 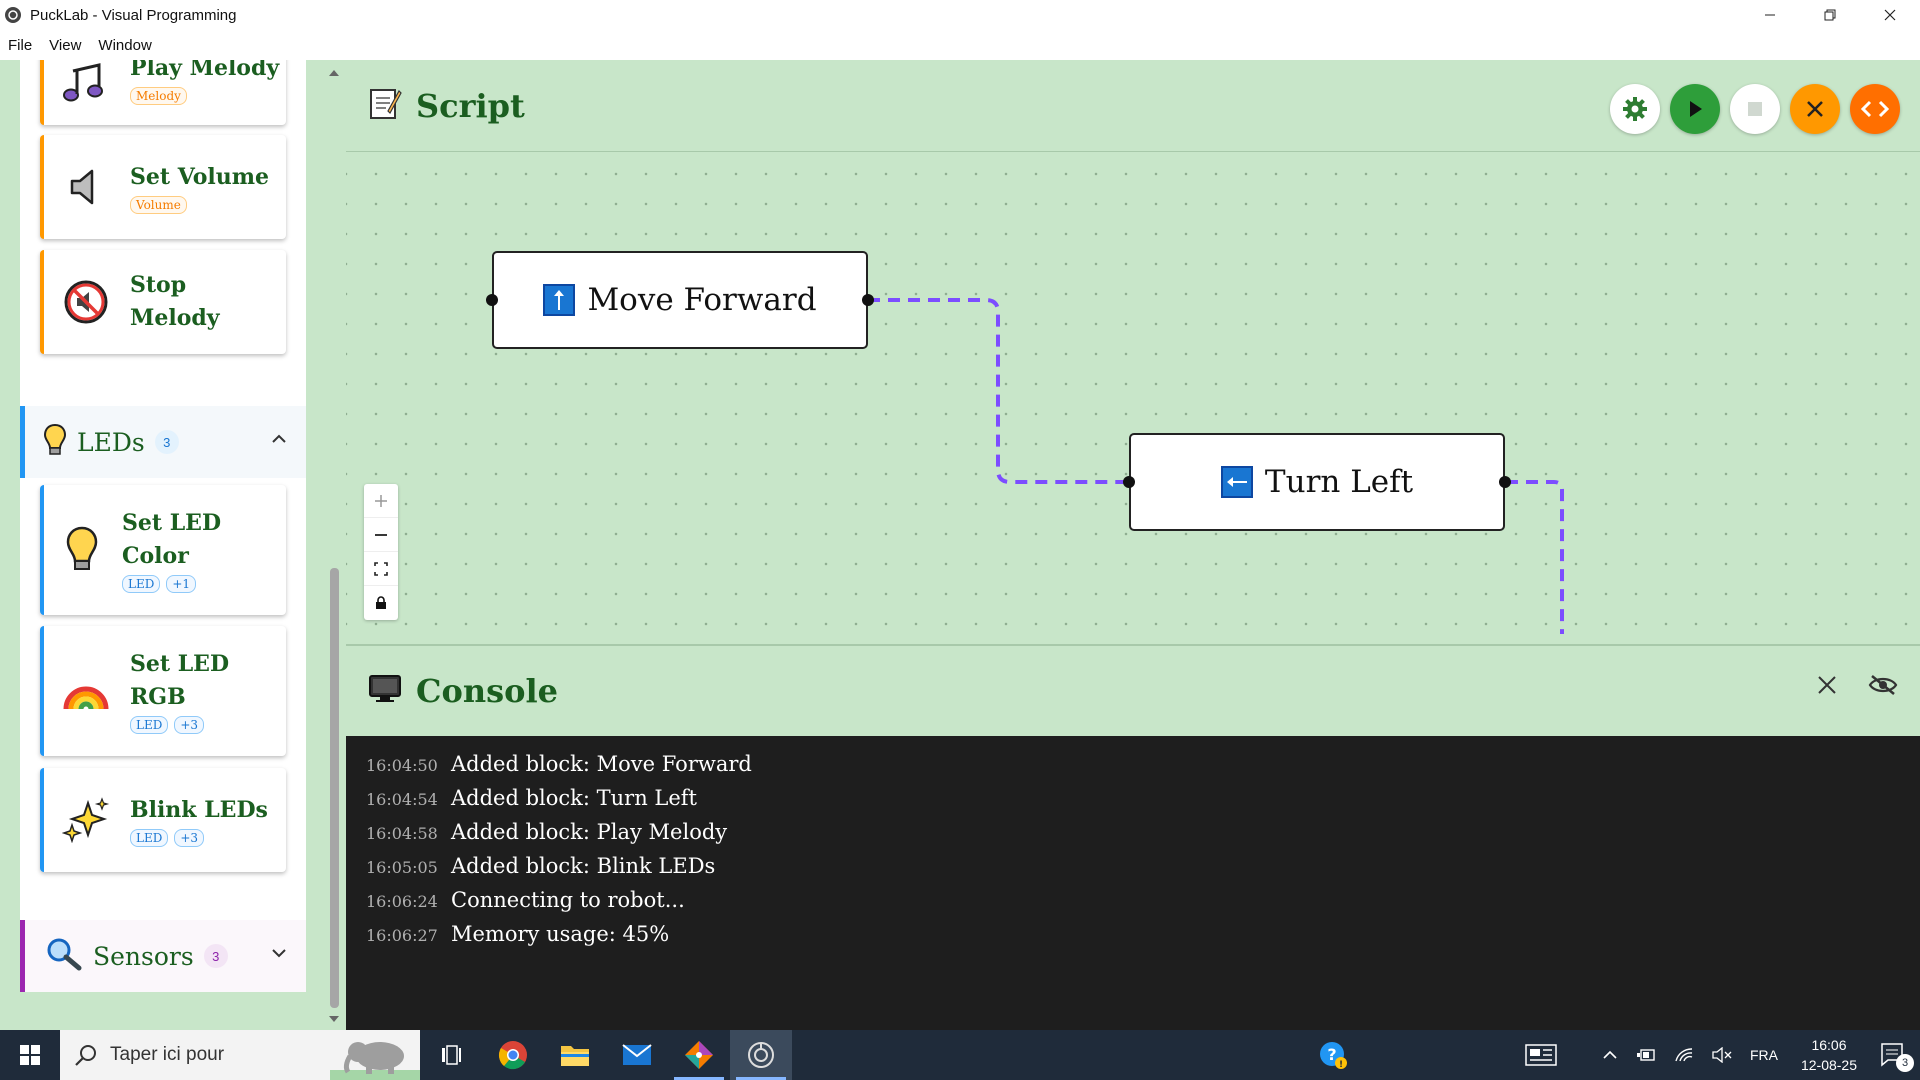 What do you see at coordinates (574, 798) in the screenshot?
I see `log-message: Added block: Turn Left` at bounding box center [574, 798].